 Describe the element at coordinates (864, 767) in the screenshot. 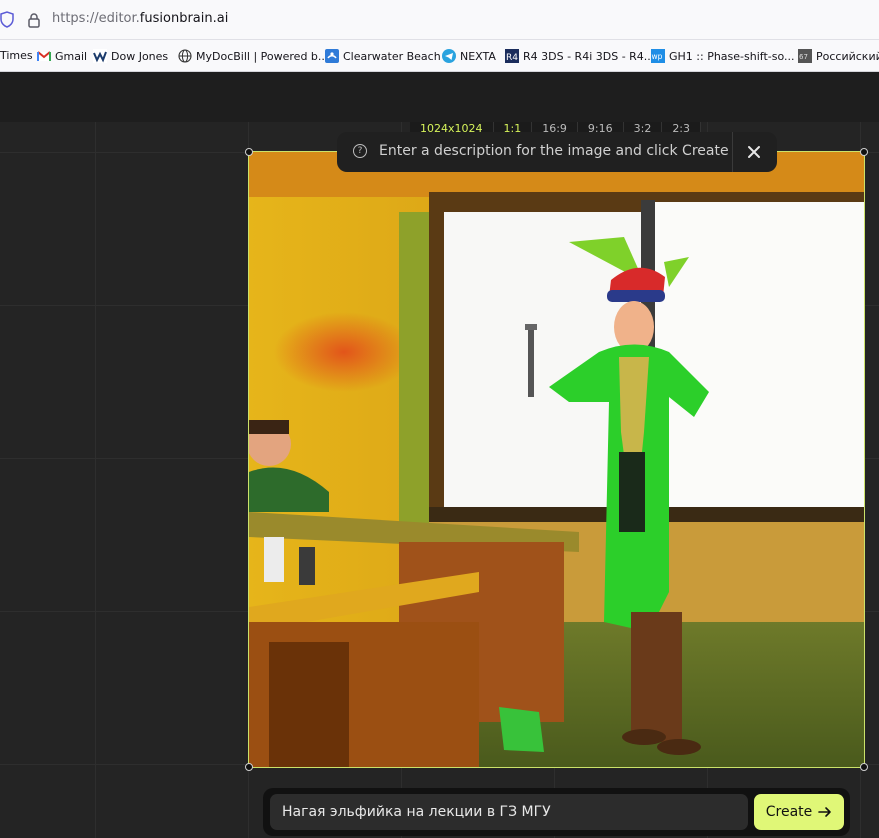

I see `resize-handle-bottom-right` at that location.